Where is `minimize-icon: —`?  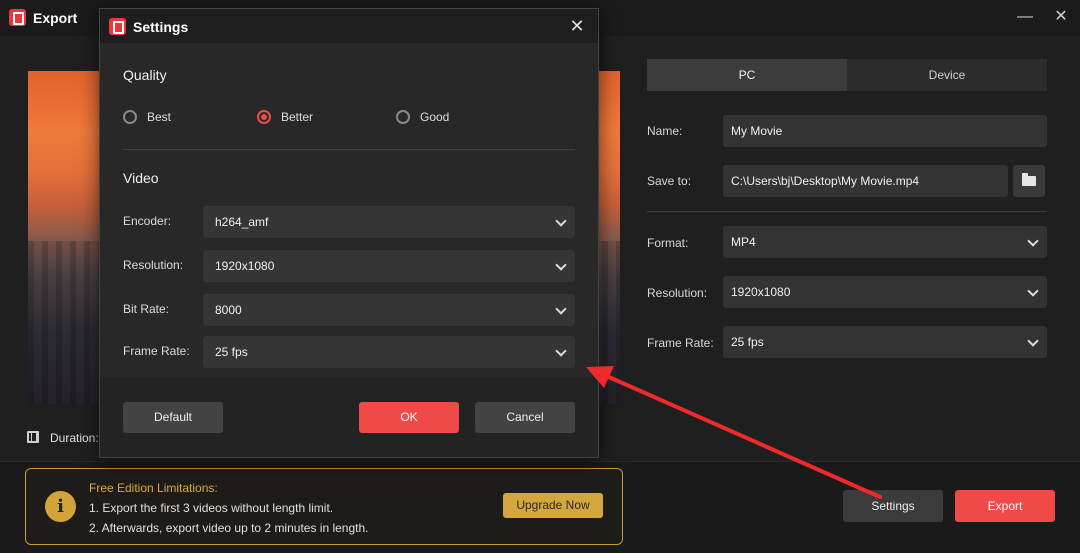
minimize-icon: — is located at coordinates (1025, 17).